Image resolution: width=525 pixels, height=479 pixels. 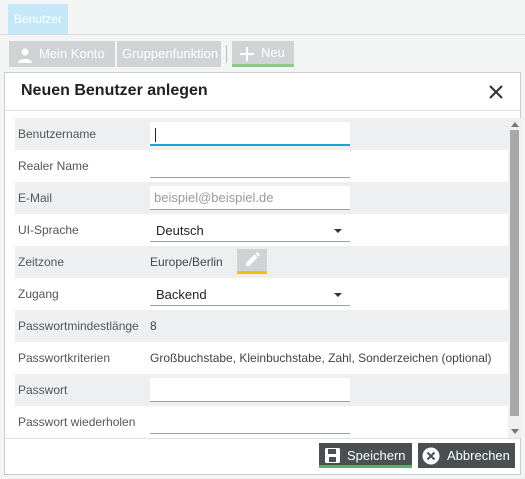 I want to click on save-label: Speichern, so click(x=376, y=455).